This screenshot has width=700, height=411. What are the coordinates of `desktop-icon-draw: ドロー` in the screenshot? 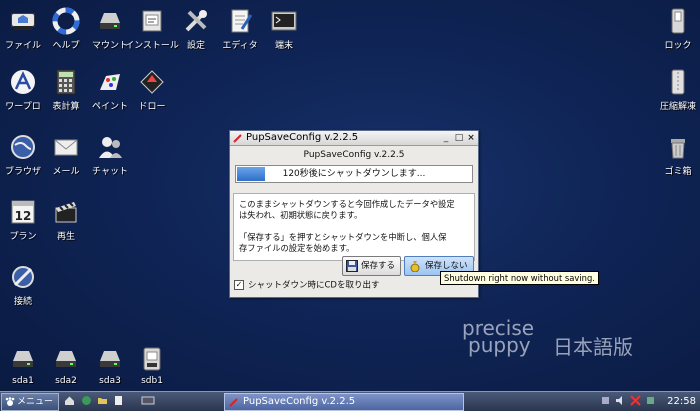 It's located at (152, 90).